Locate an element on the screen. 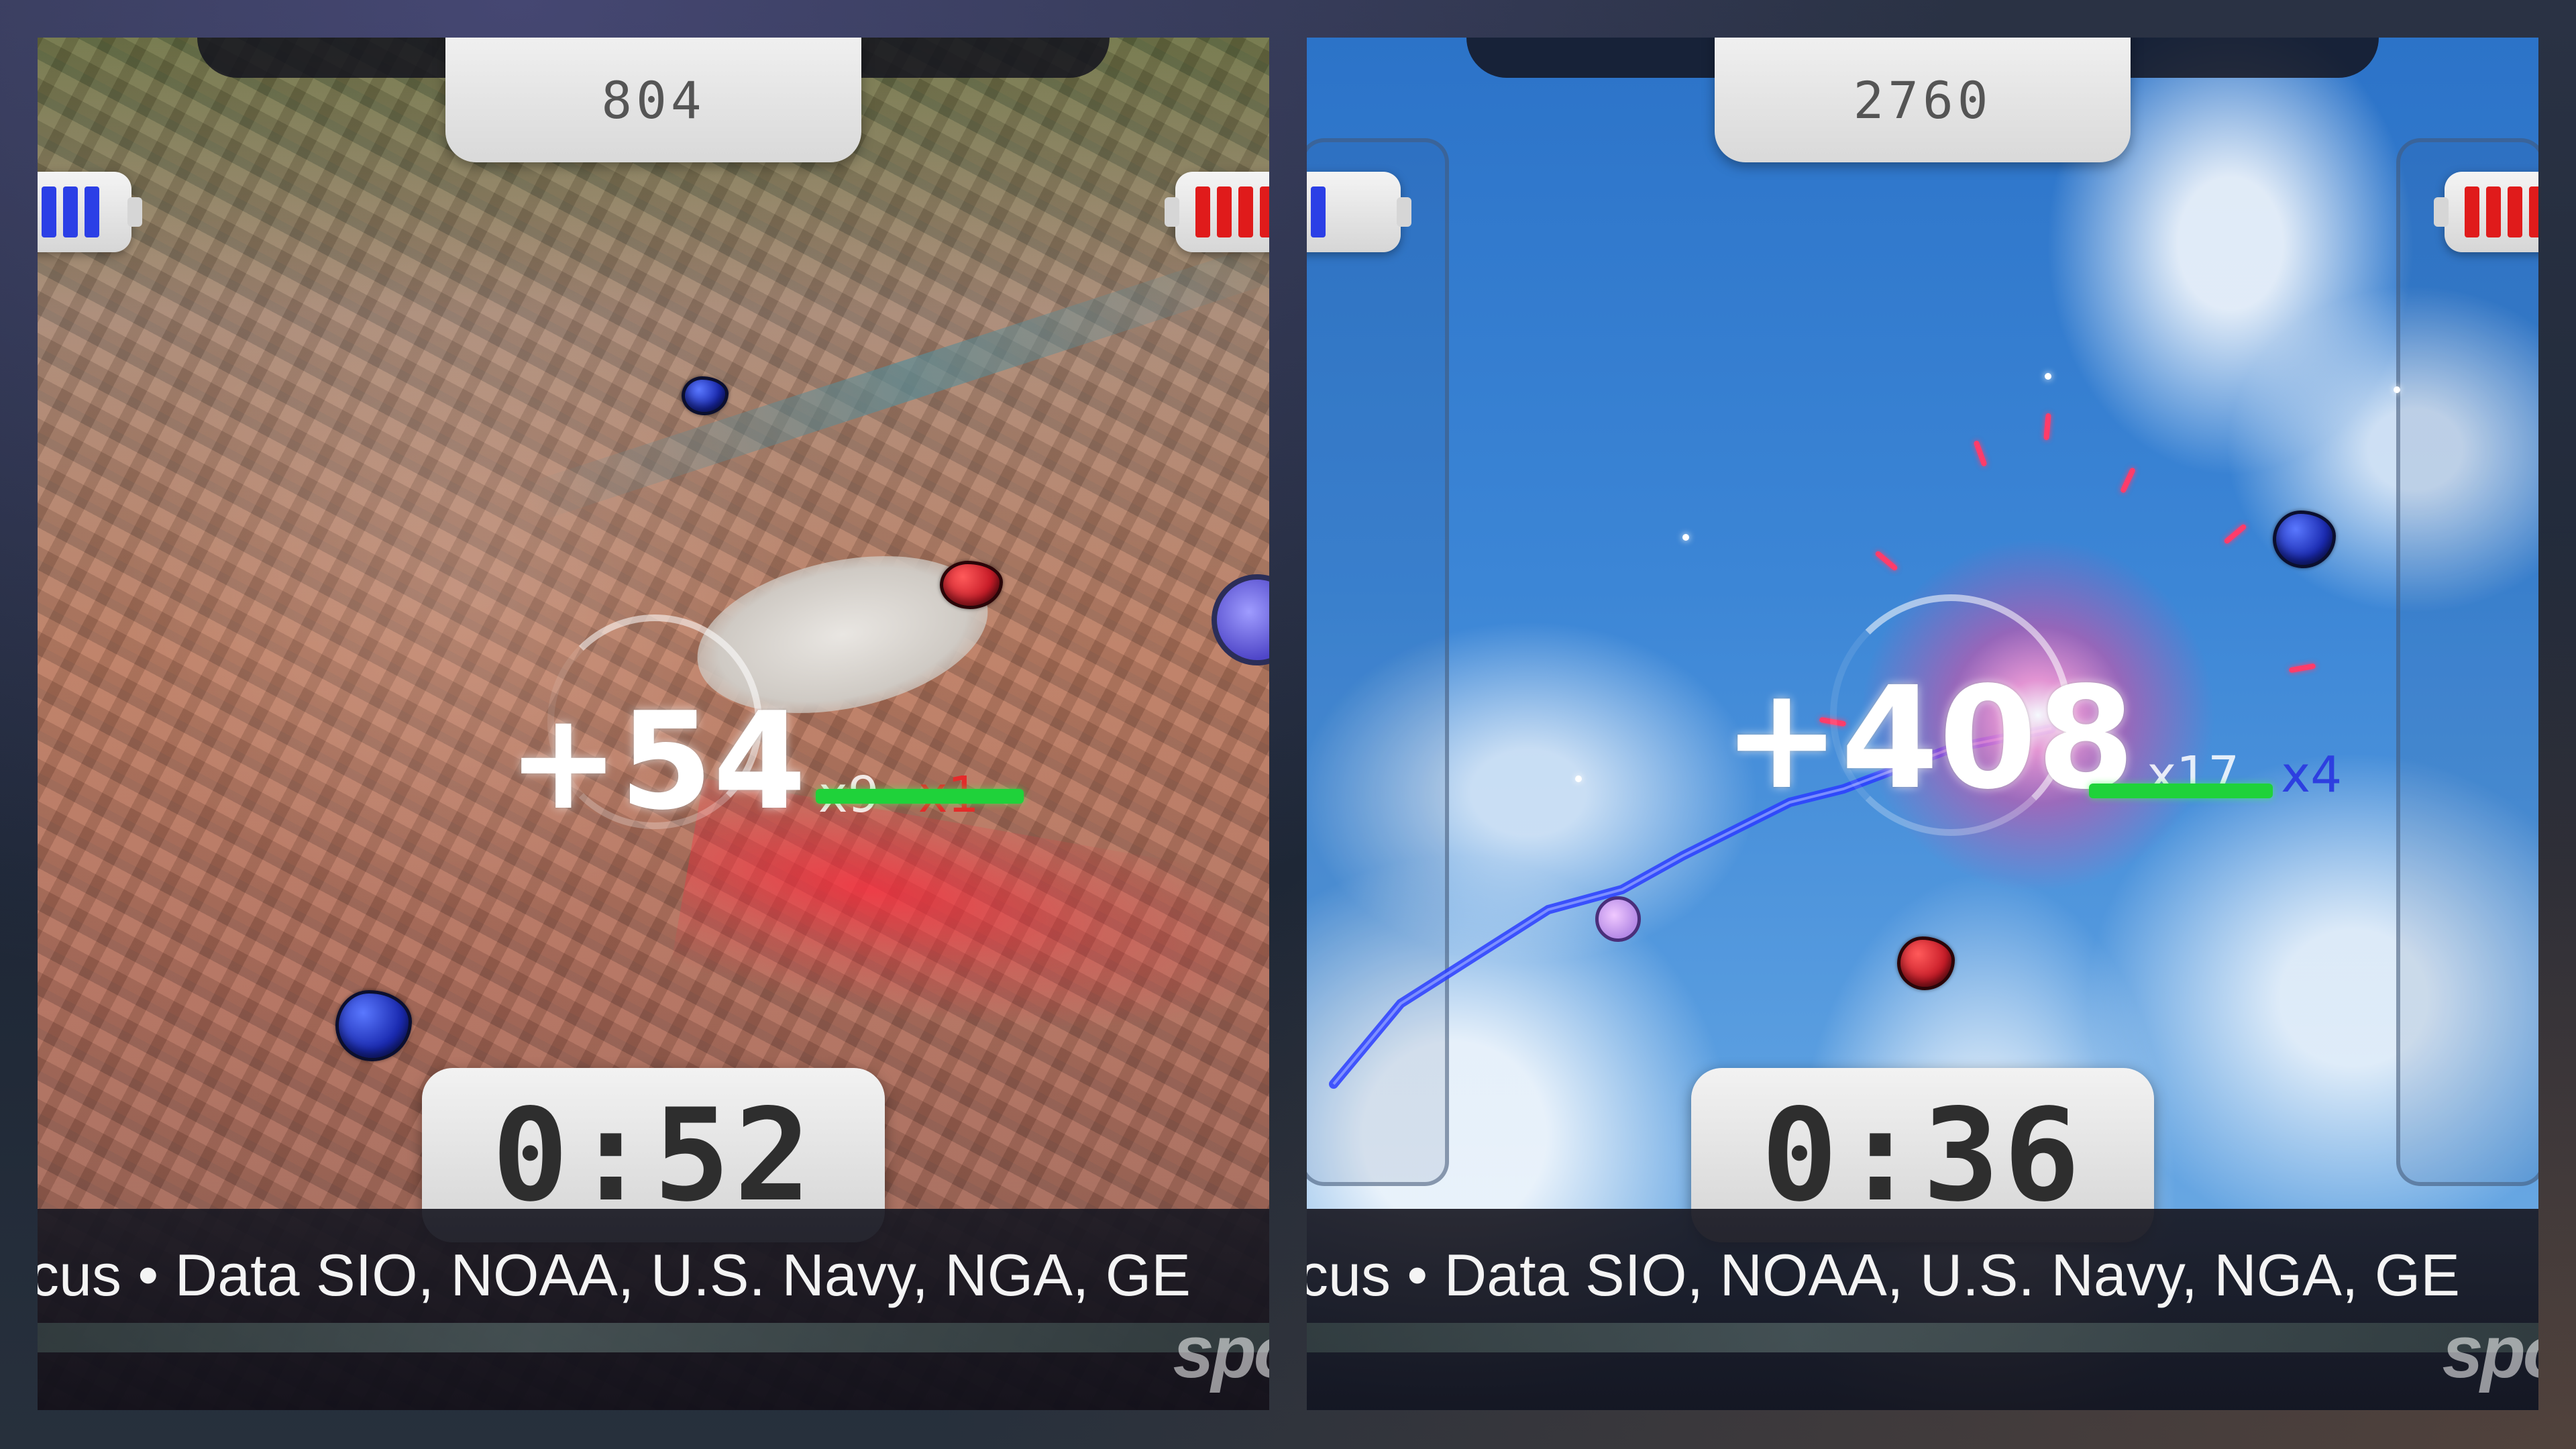 The height and width of the screenshot is (1449, 2576). multiplier-label: x4 is located at coordinates (2312, 775).